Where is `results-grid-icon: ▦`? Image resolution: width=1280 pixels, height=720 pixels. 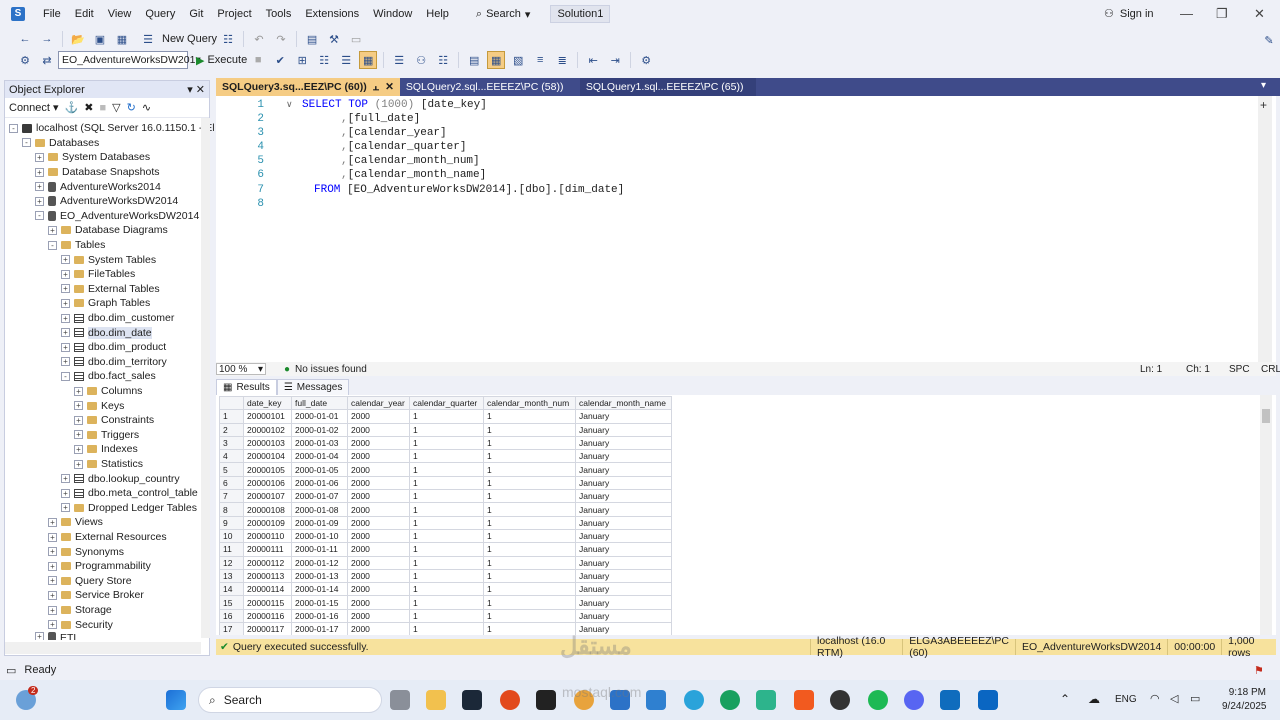
results-grid-icon: ▦ is located at coordinates (496, 60).